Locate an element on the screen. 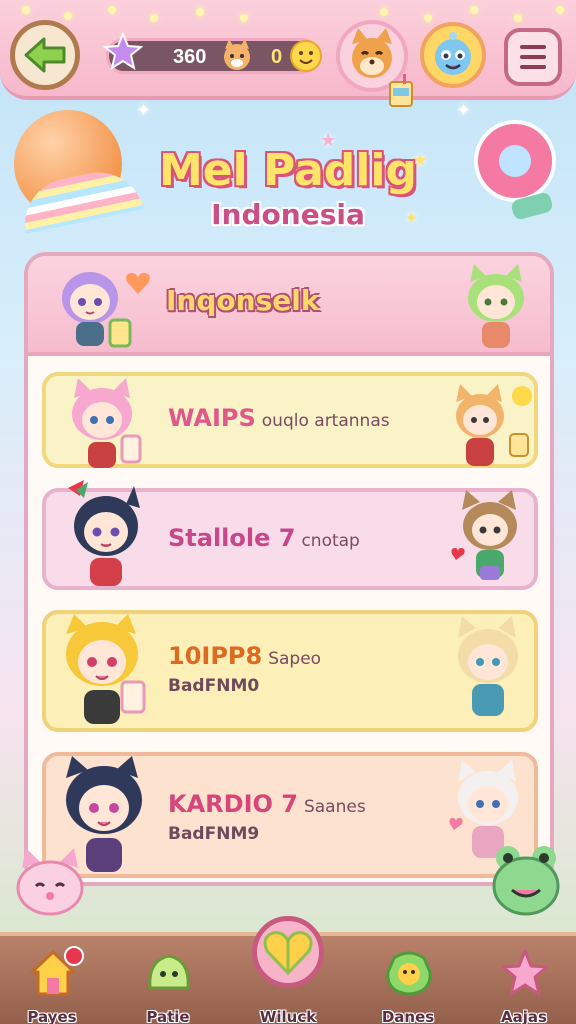 This screenshot has width=576, height=1024. bottom-navigation: Payes Patie Wiluck Danes Aajas is located at coordinates (288, 970).